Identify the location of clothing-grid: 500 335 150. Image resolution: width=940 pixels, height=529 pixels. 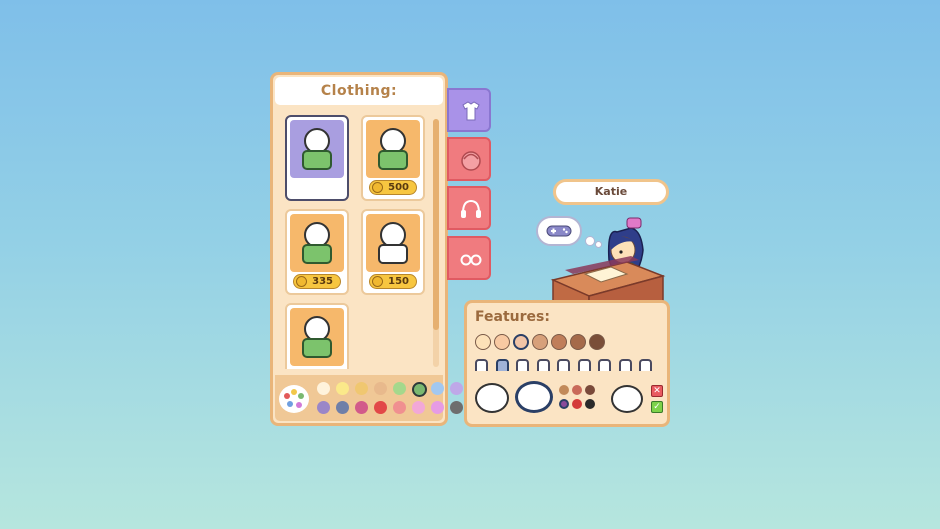
(353, 241).